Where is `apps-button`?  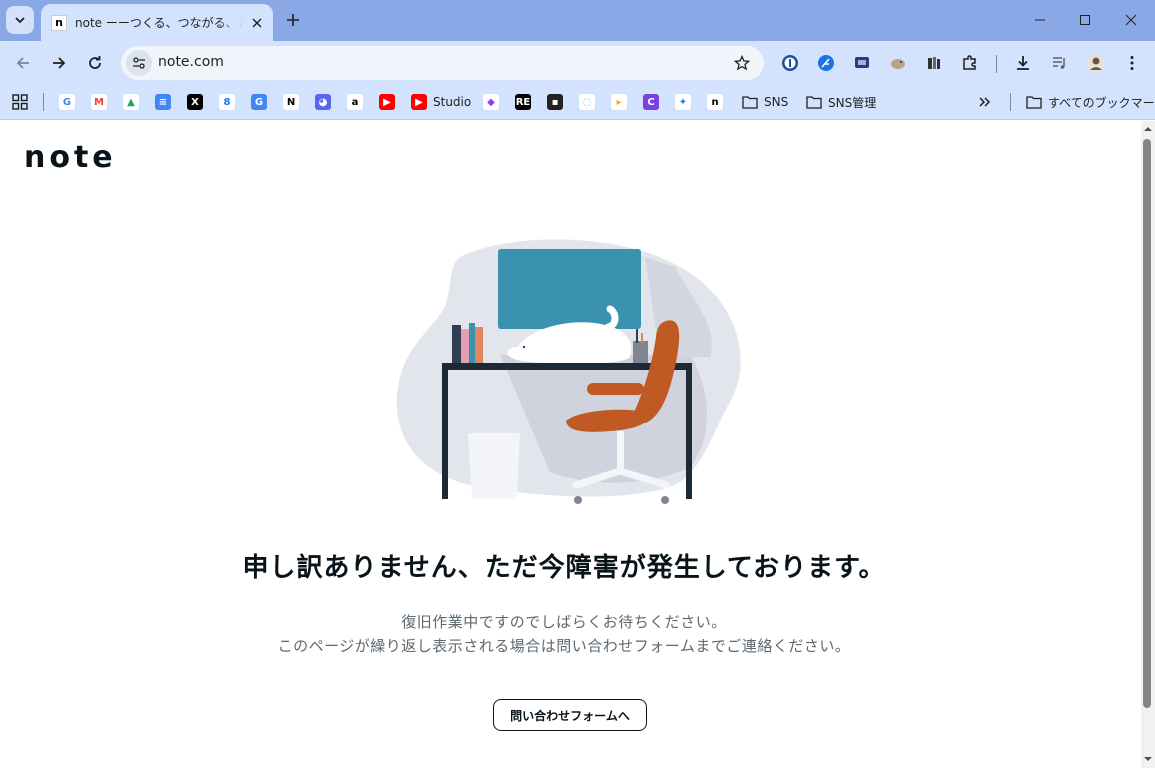 apps-button is located at coordinates (20, 102).